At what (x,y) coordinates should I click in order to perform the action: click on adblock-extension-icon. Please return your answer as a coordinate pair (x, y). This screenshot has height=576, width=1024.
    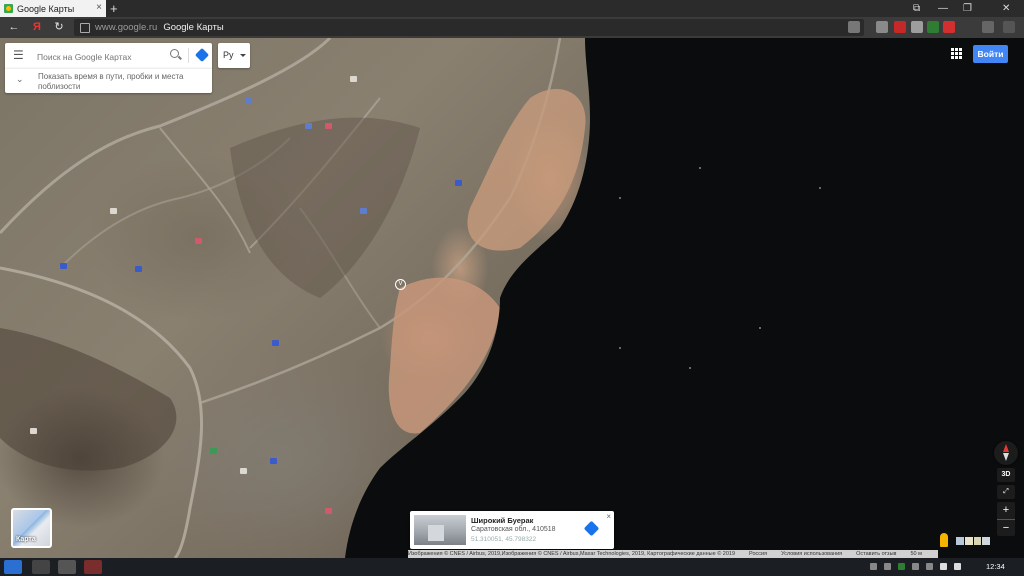
    Looking at the image, I should click on (900, 27).